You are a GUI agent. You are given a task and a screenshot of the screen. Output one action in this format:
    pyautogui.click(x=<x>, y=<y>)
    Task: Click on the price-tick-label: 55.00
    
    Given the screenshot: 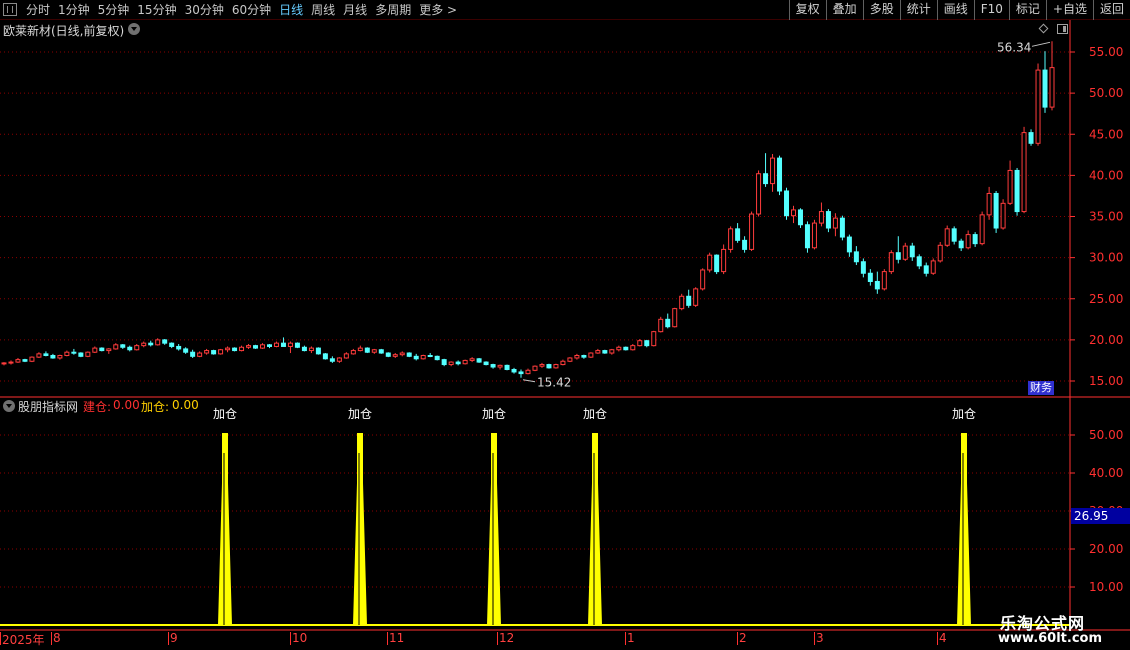 What is the action you would take?
    pyautogui.click(x=1106, y=52)
    